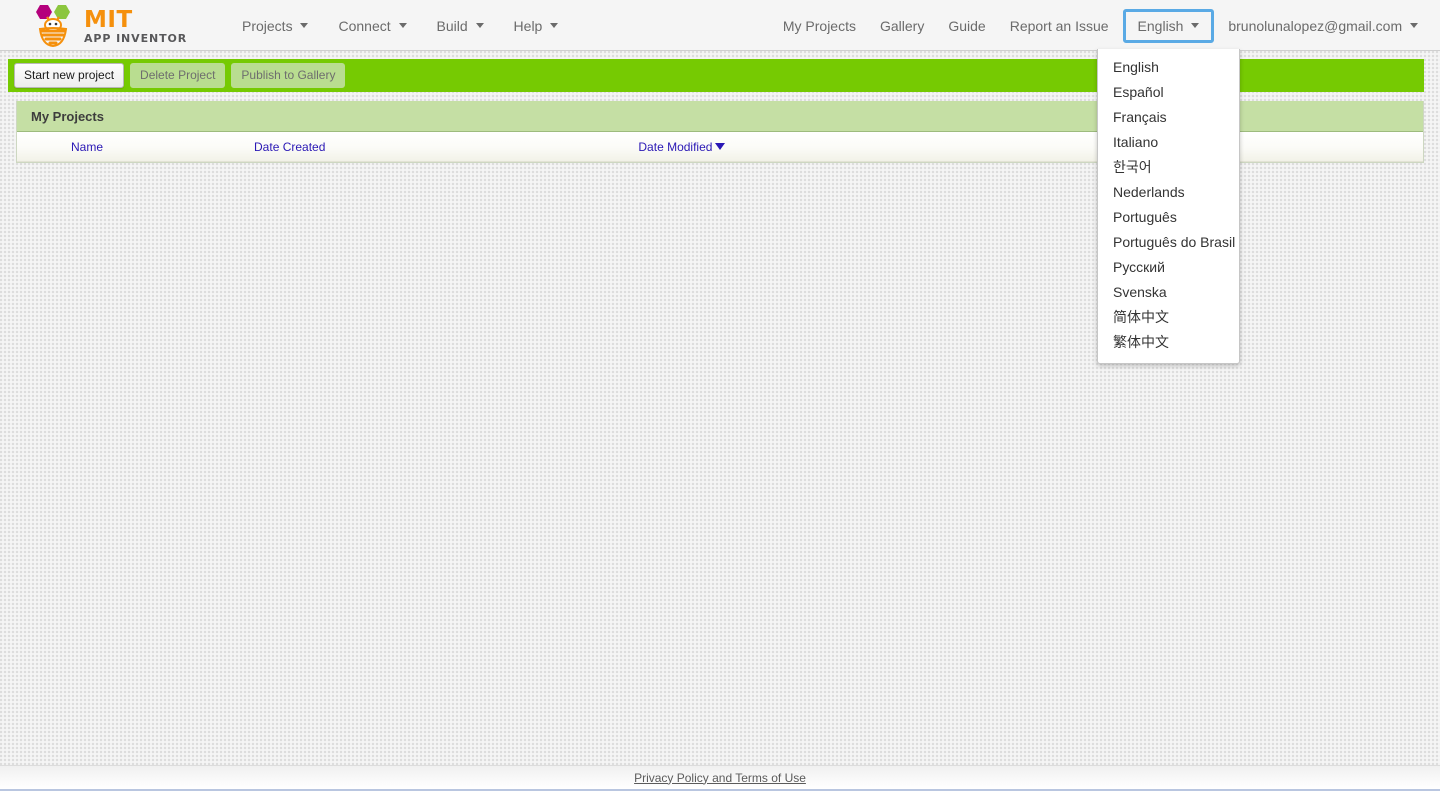  Describe the element at coordinates (720, 146) in the screenshot. I see `sort-descending-icon` at that location.